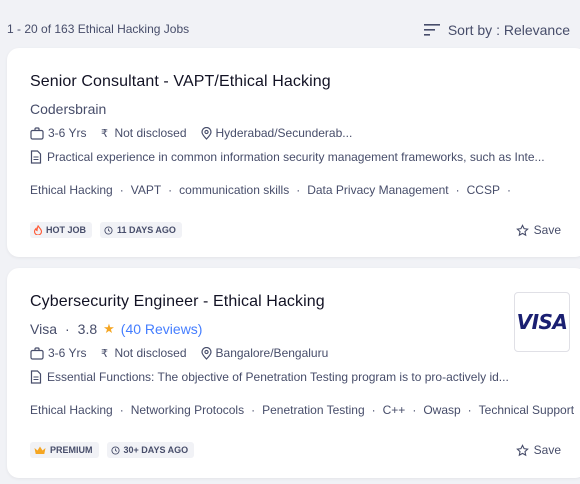 The image size is (580, 484). I want to click on job-badges: PREMIUM 30+ DAYS AGO, so click(116, 450).